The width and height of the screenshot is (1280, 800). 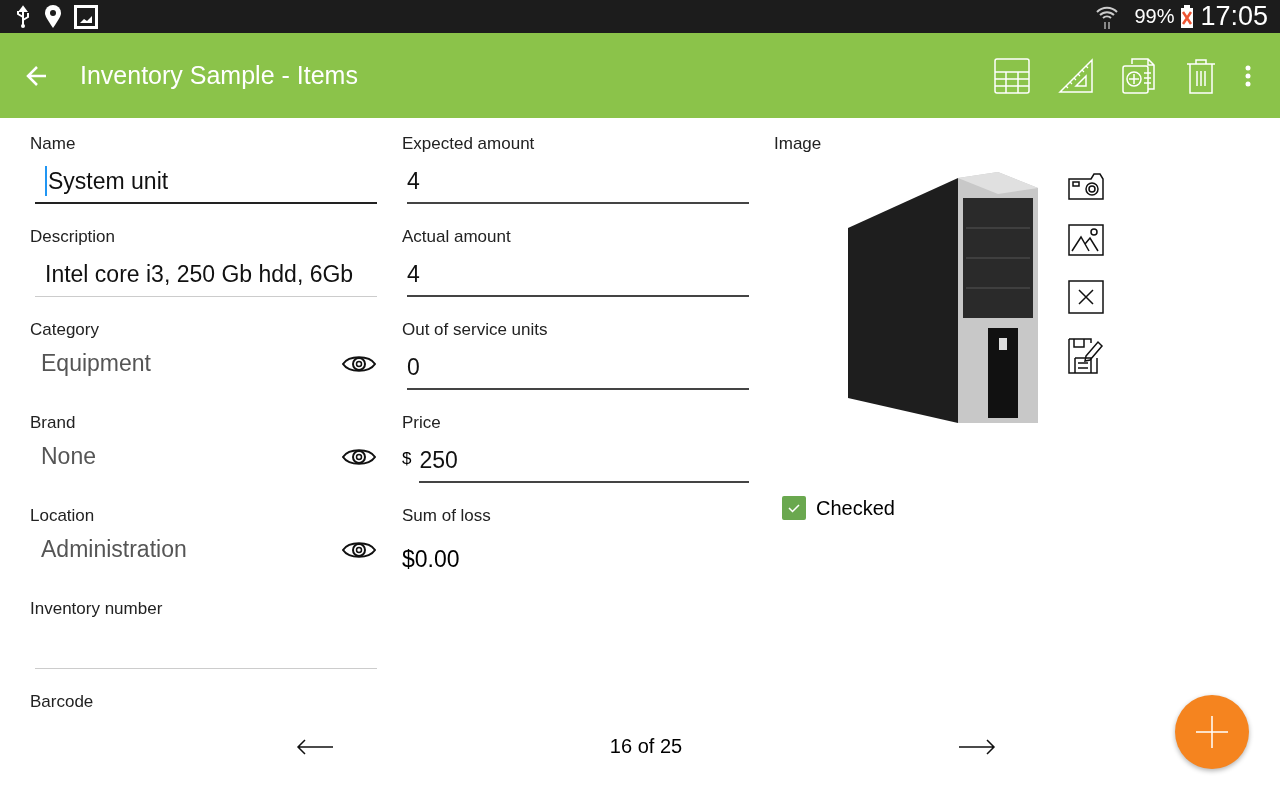 I want to click on field-label: Actual amount, so click(x=457, y=237).